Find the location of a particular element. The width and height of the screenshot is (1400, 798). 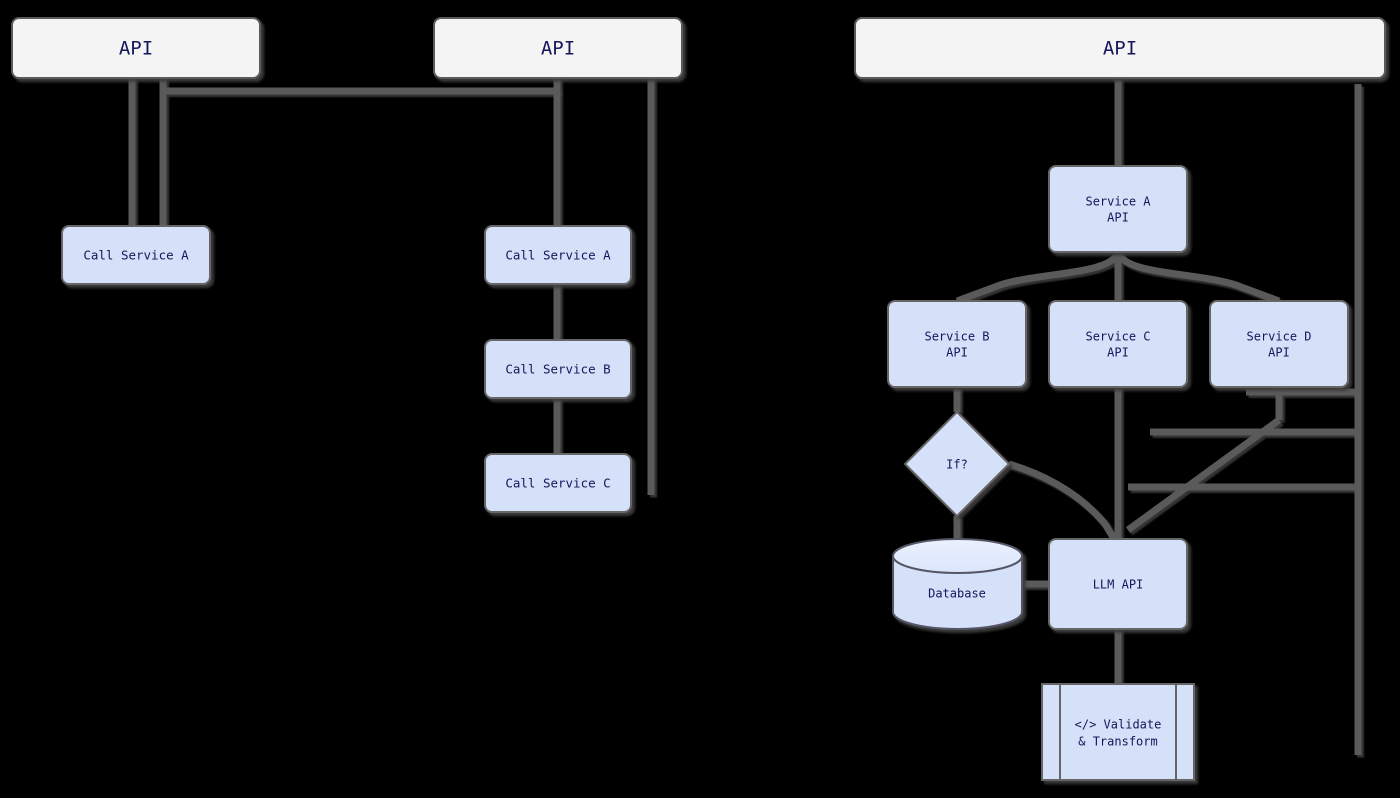

service-b-api-node: Service B API is located at coordinates (957, 344).